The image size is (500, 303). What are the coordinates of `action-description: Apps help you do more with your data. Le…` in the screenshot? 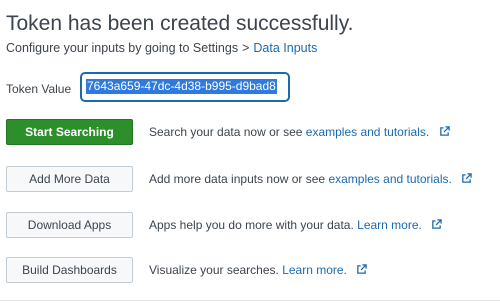 It's located at (295, 225).